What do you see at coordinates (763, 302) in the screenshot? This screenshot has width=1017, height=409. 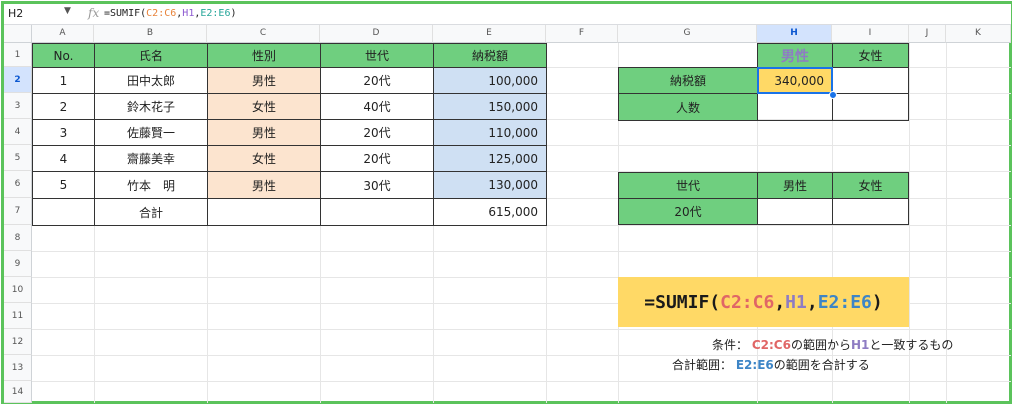 I see `formula-display: =SUMIF(C2:C6, H1, E2:E6)` at bounding box center [763, 302].